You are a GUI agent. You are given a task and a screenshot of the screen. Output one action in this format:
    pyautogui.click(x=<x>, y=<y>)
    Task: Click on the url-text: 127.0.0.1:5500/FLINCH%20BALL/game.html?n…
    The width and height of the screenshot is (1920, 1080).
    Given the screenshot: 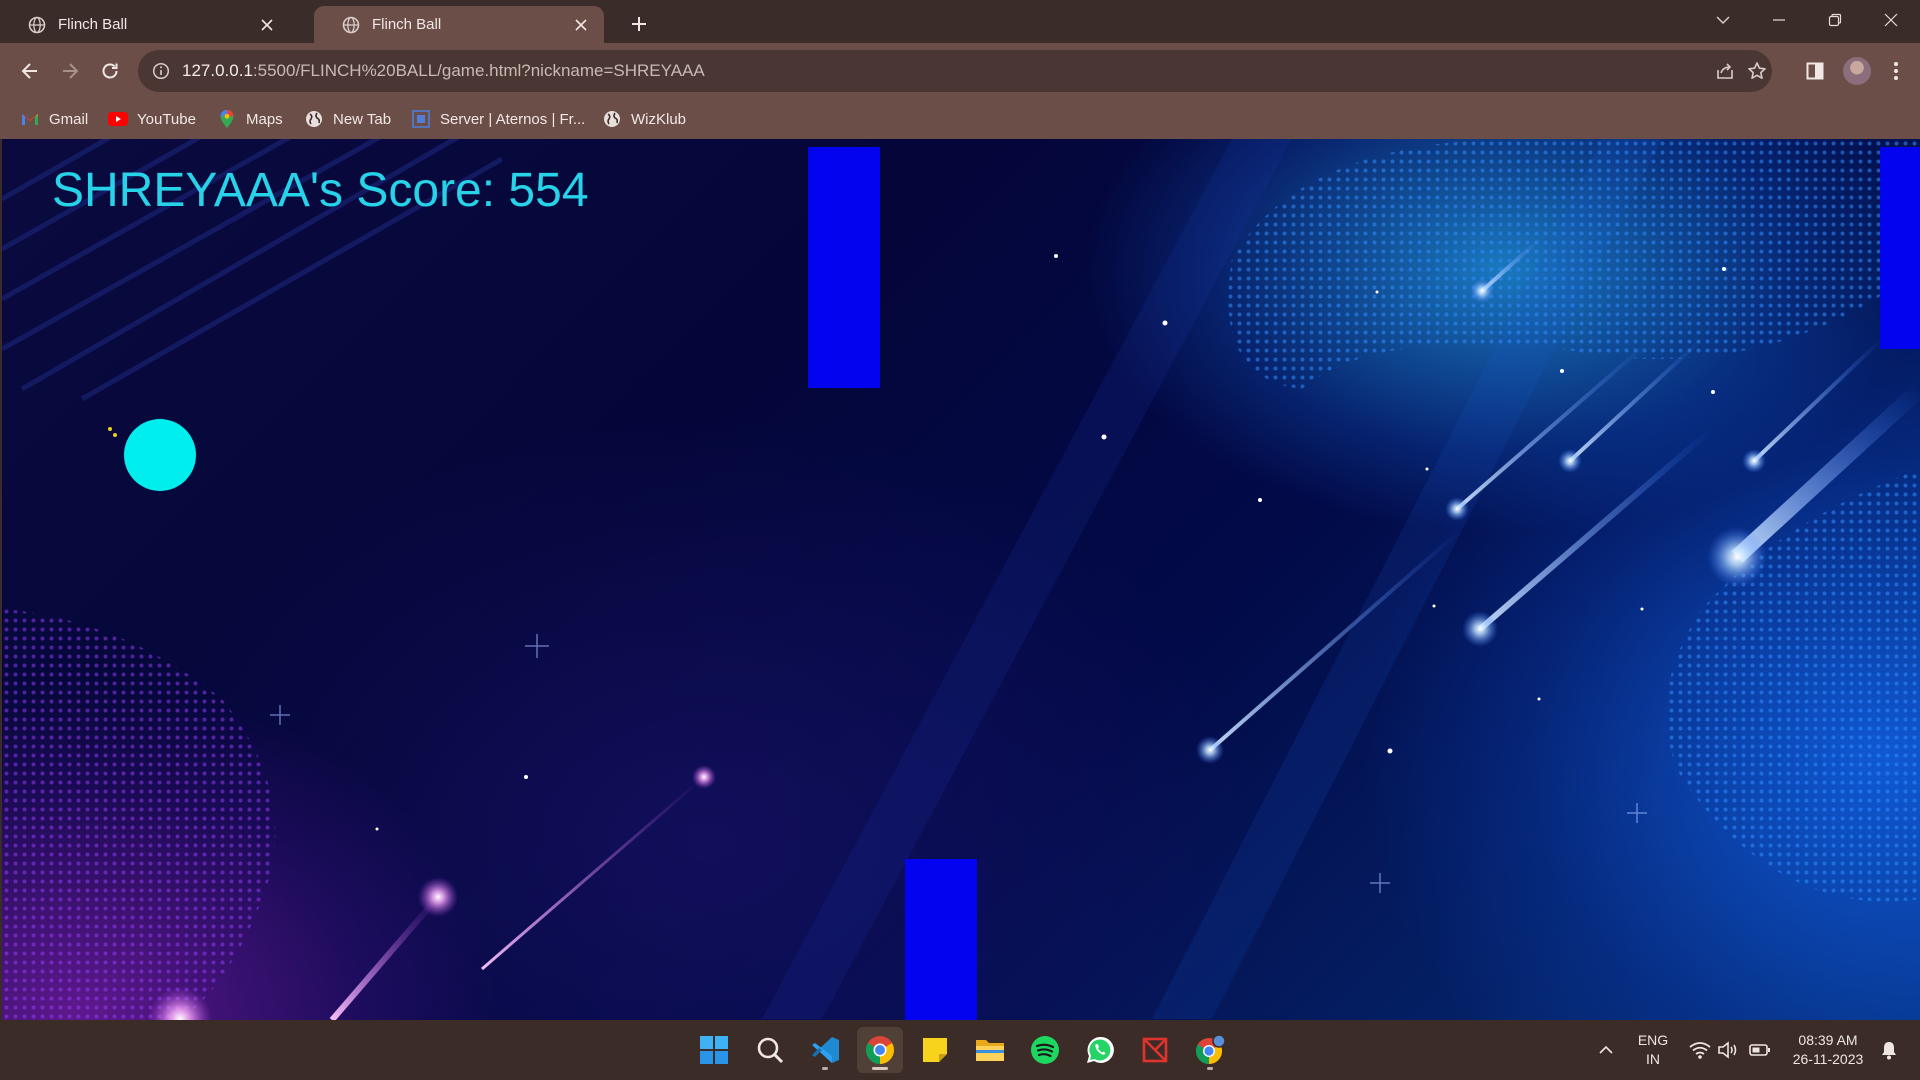 What is the action you would take?
    pyautogui.click(x=443, y=71)
    